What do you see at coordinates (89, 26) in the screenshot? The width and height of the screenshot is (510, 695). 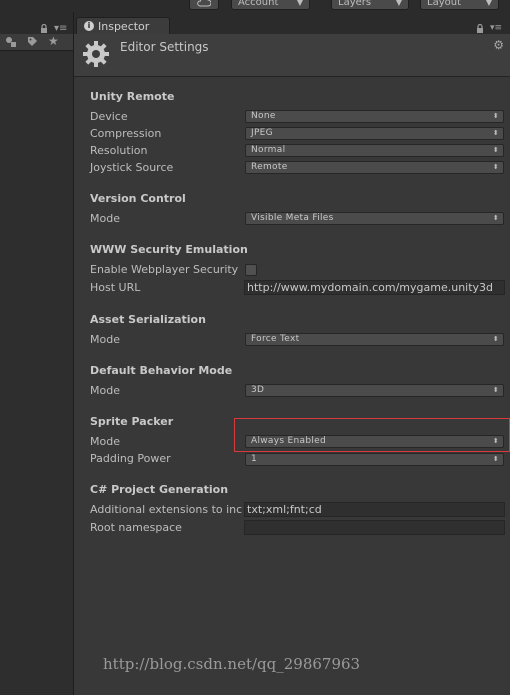 I see `info-icon: i` at bounding box center [89, 26].